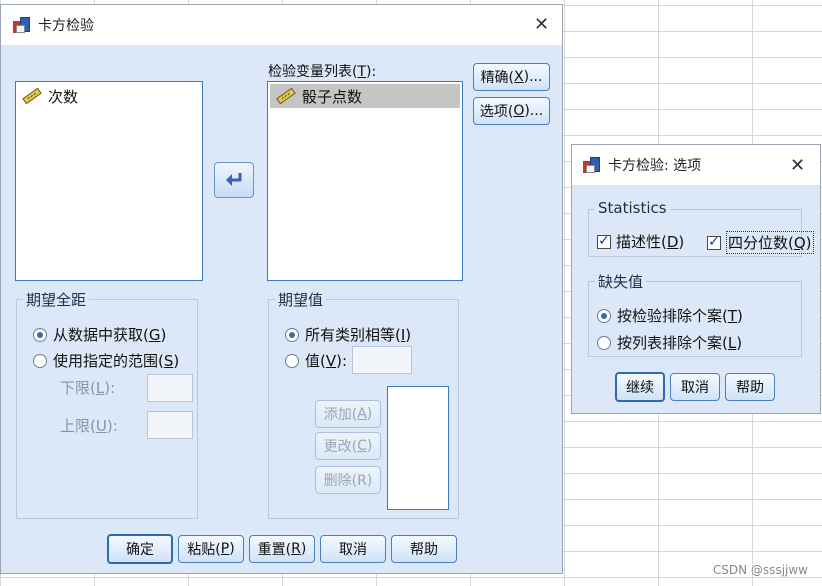 This screenshot has width=822, height=586. Describe the element at coordinates (424, 549) in the screenshot. I see `help-button: 帮助` at that location.